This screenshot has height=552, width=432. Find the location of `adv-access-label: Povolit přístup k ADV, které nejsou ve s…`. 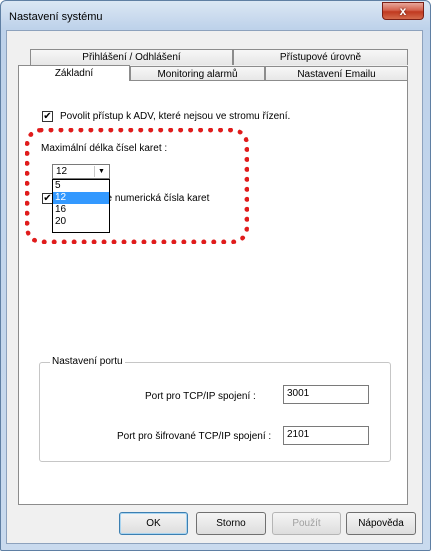

adv-access-label: Povolit přístup k ADV, které nejsou ve s… is located at coordinates (175, 116).